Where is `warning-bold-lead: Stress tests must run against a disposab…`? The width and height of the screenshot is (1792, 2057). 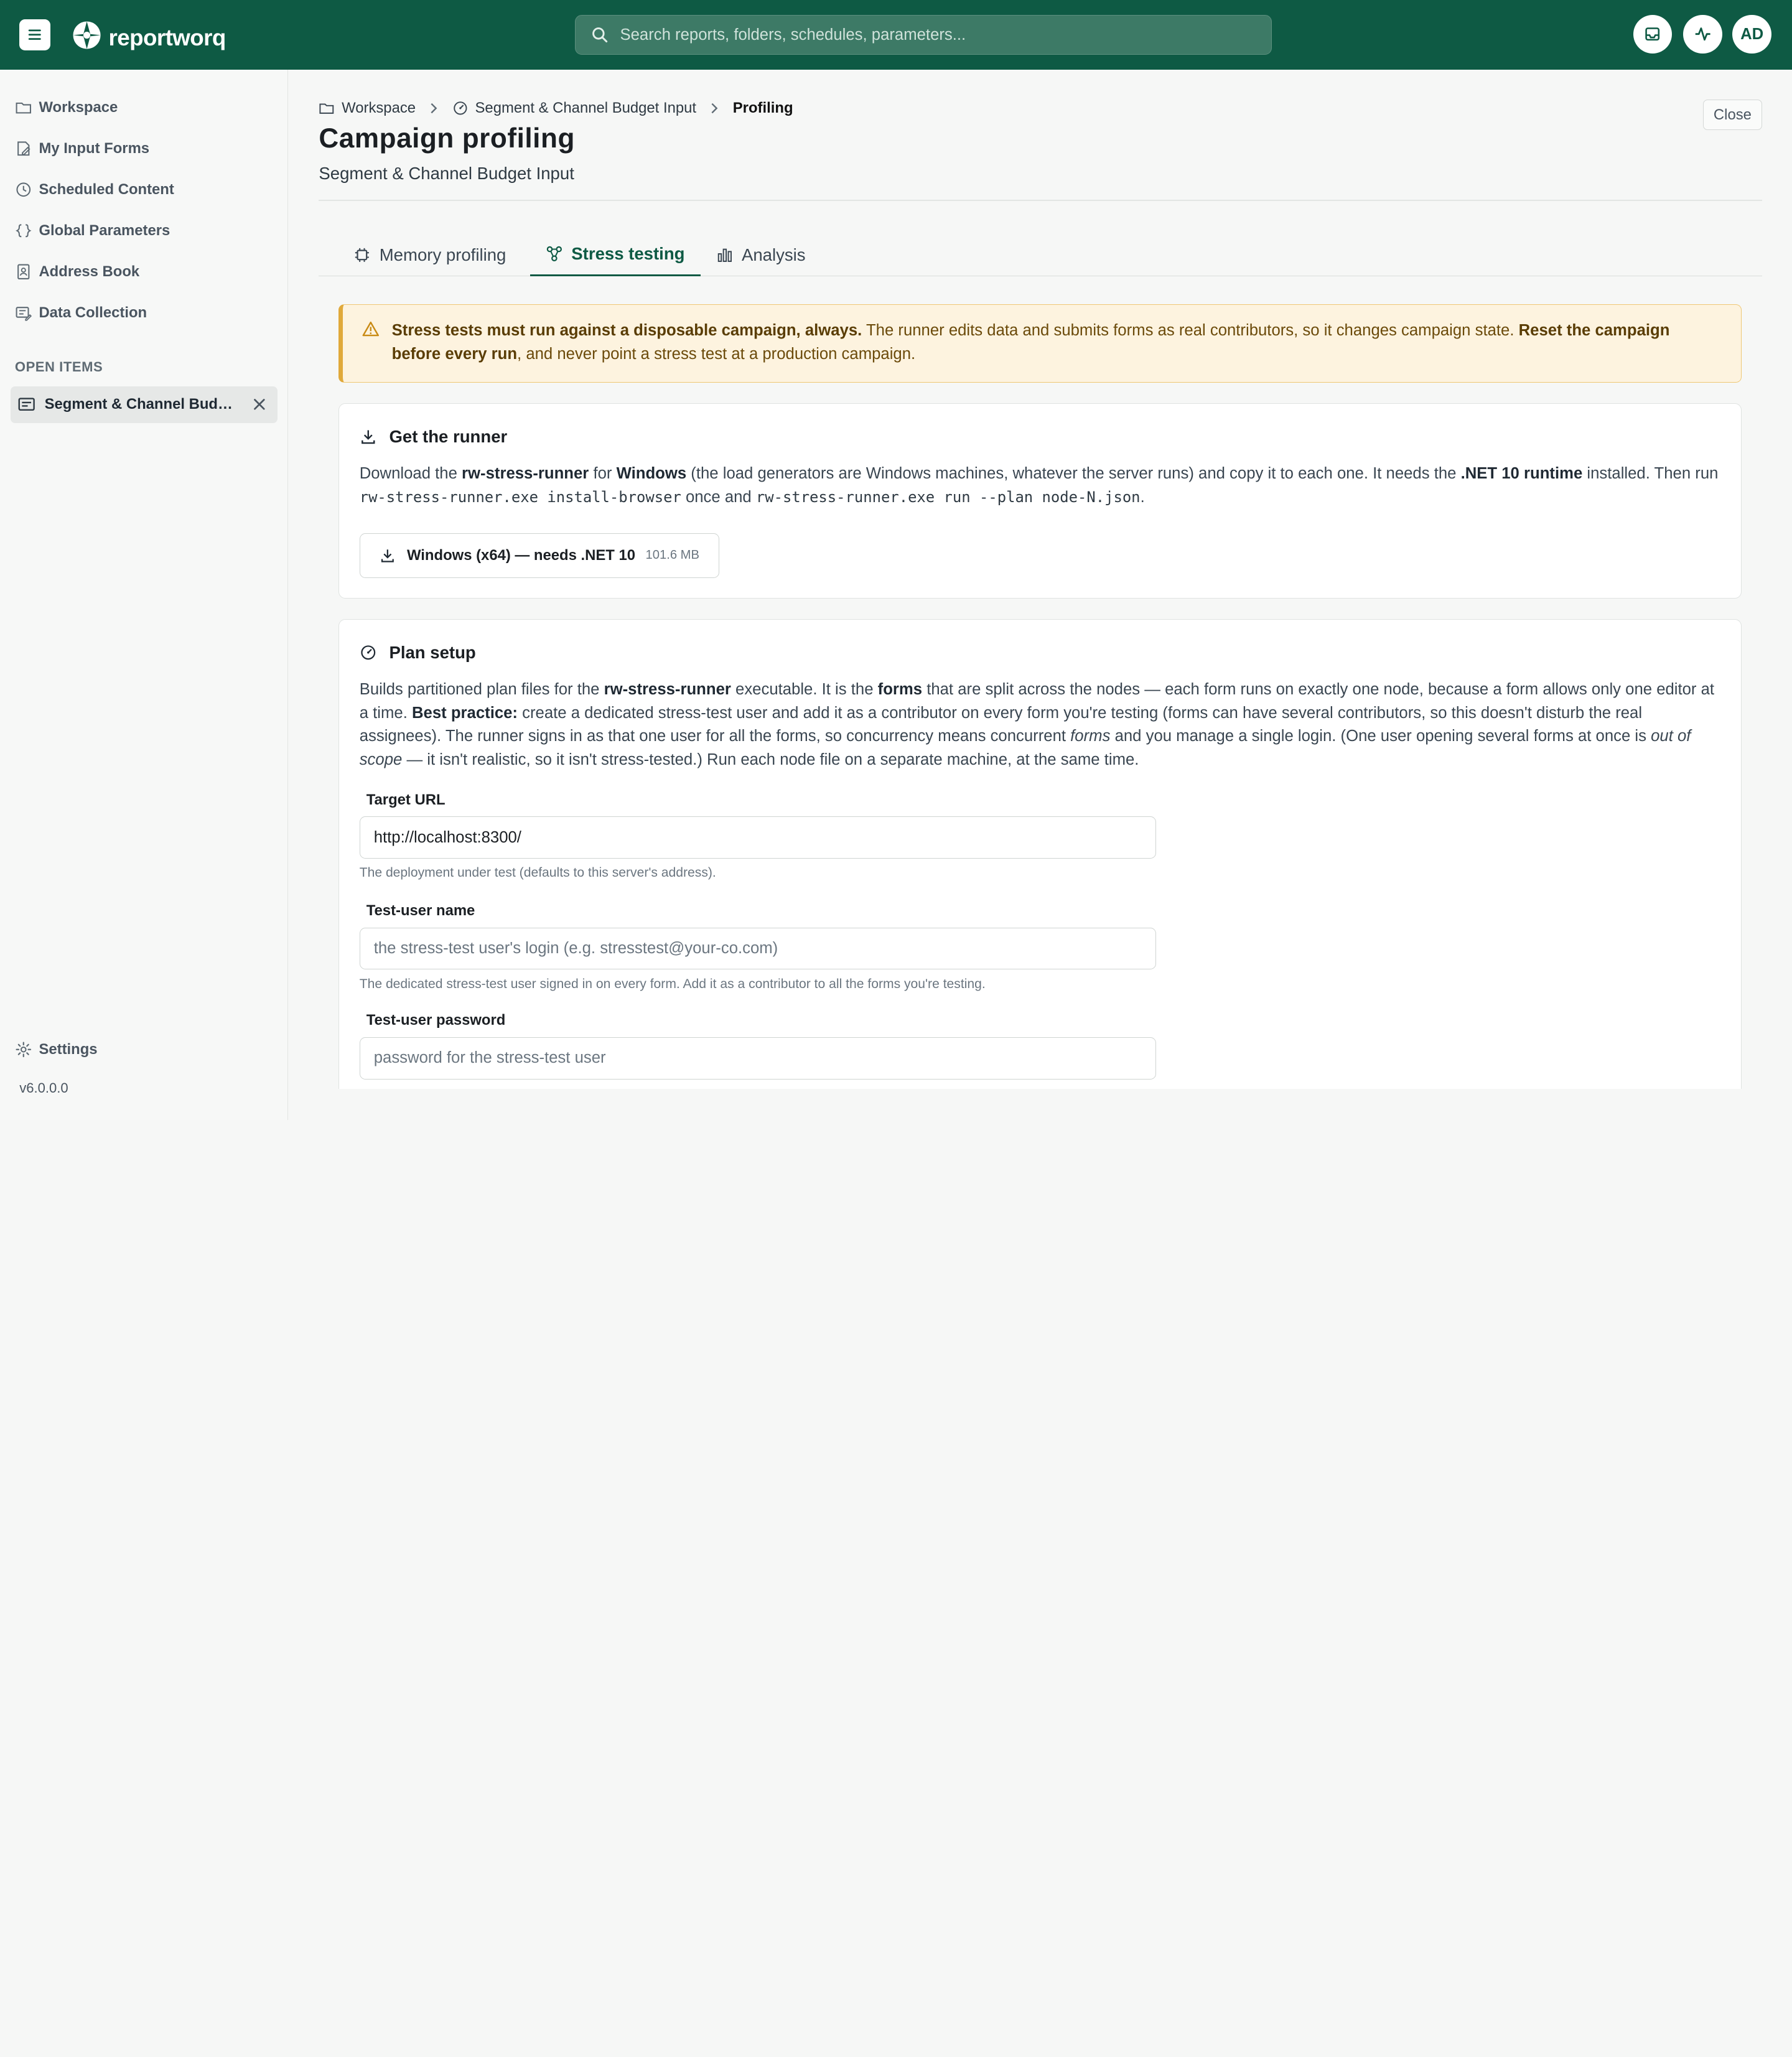 warning-bold-lead: Stress tests must run against a disposab… is located at coordinates (626, 330).